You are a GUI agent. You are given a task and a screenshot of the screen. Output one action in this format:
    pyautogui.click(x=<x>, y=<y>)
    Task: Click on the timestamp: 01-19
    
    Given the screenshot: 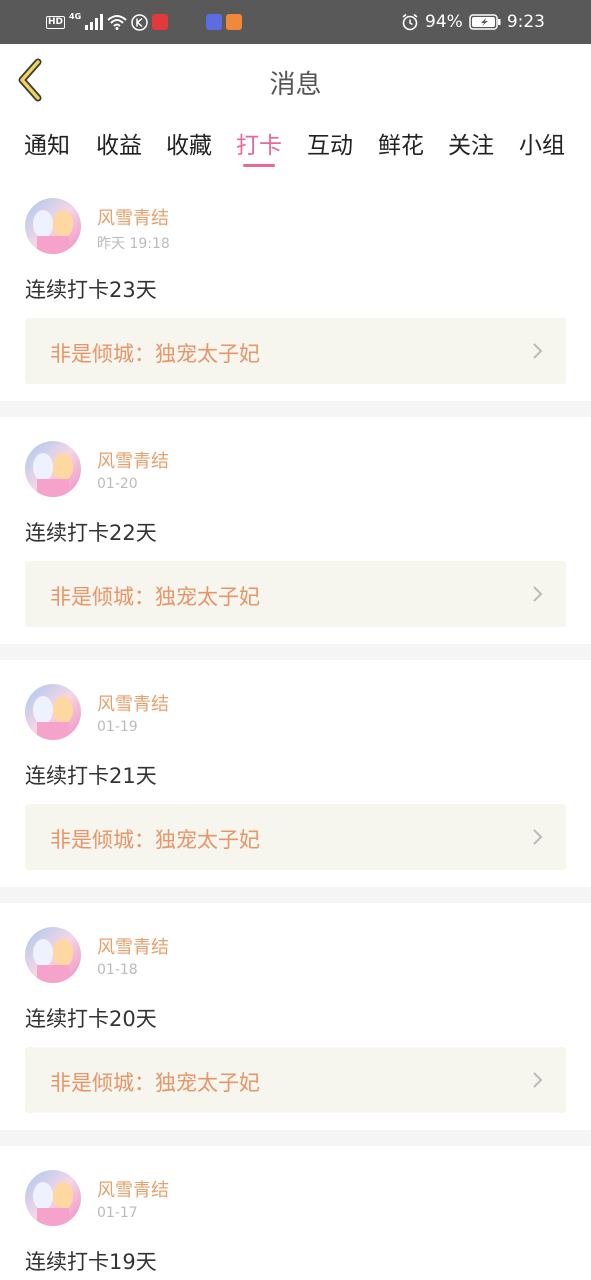 What is the action you would take?
    pyautogui.click(x=117, y=727)
    